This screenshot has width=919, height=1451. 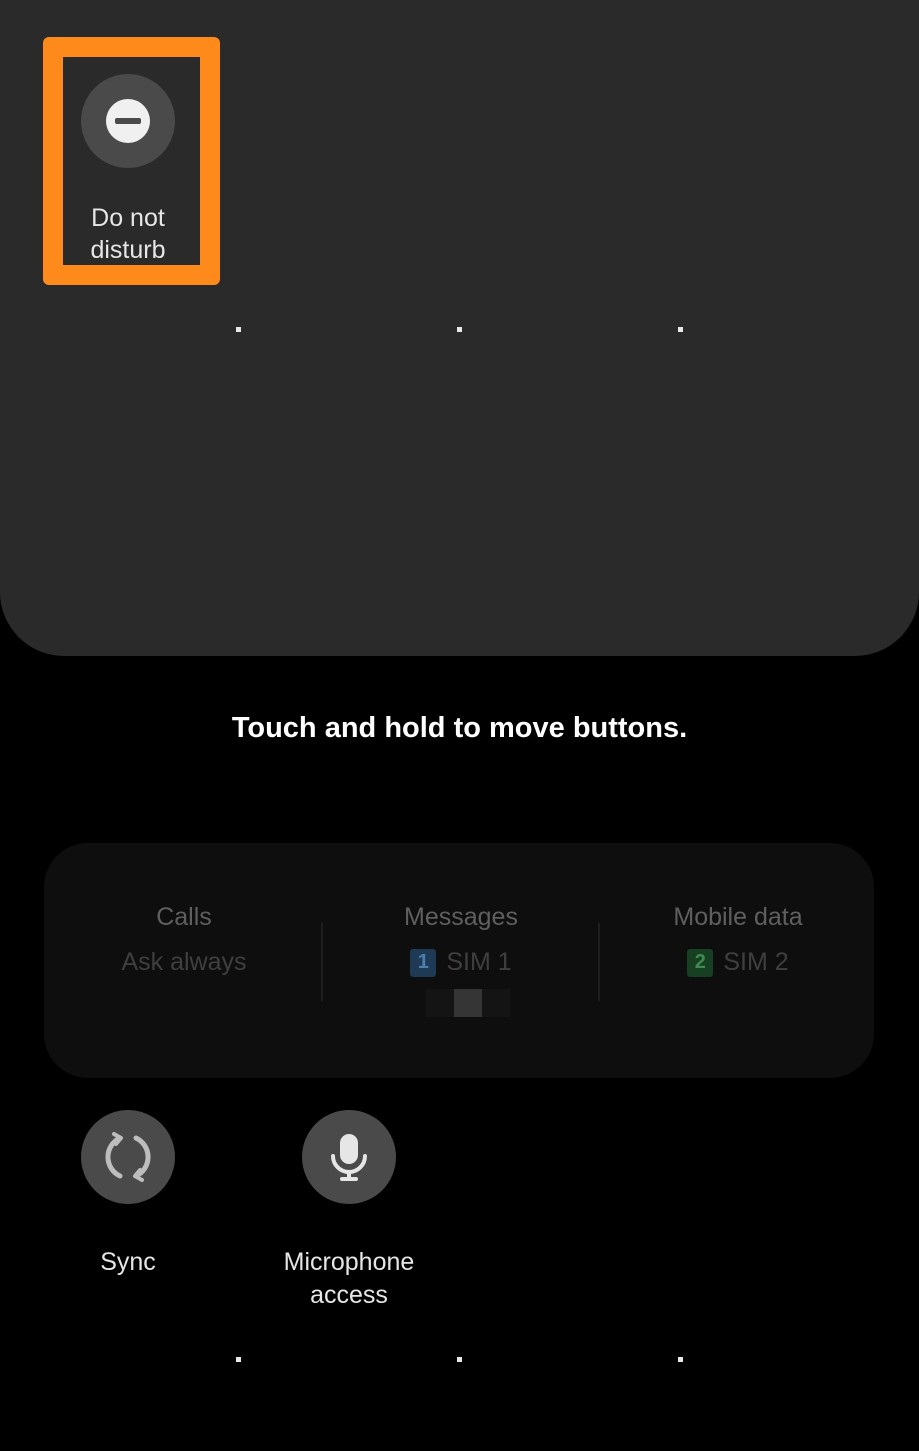 I want to click on messages-sim-setting: Messages 1 SIM 1, so click(x=461, y=940).